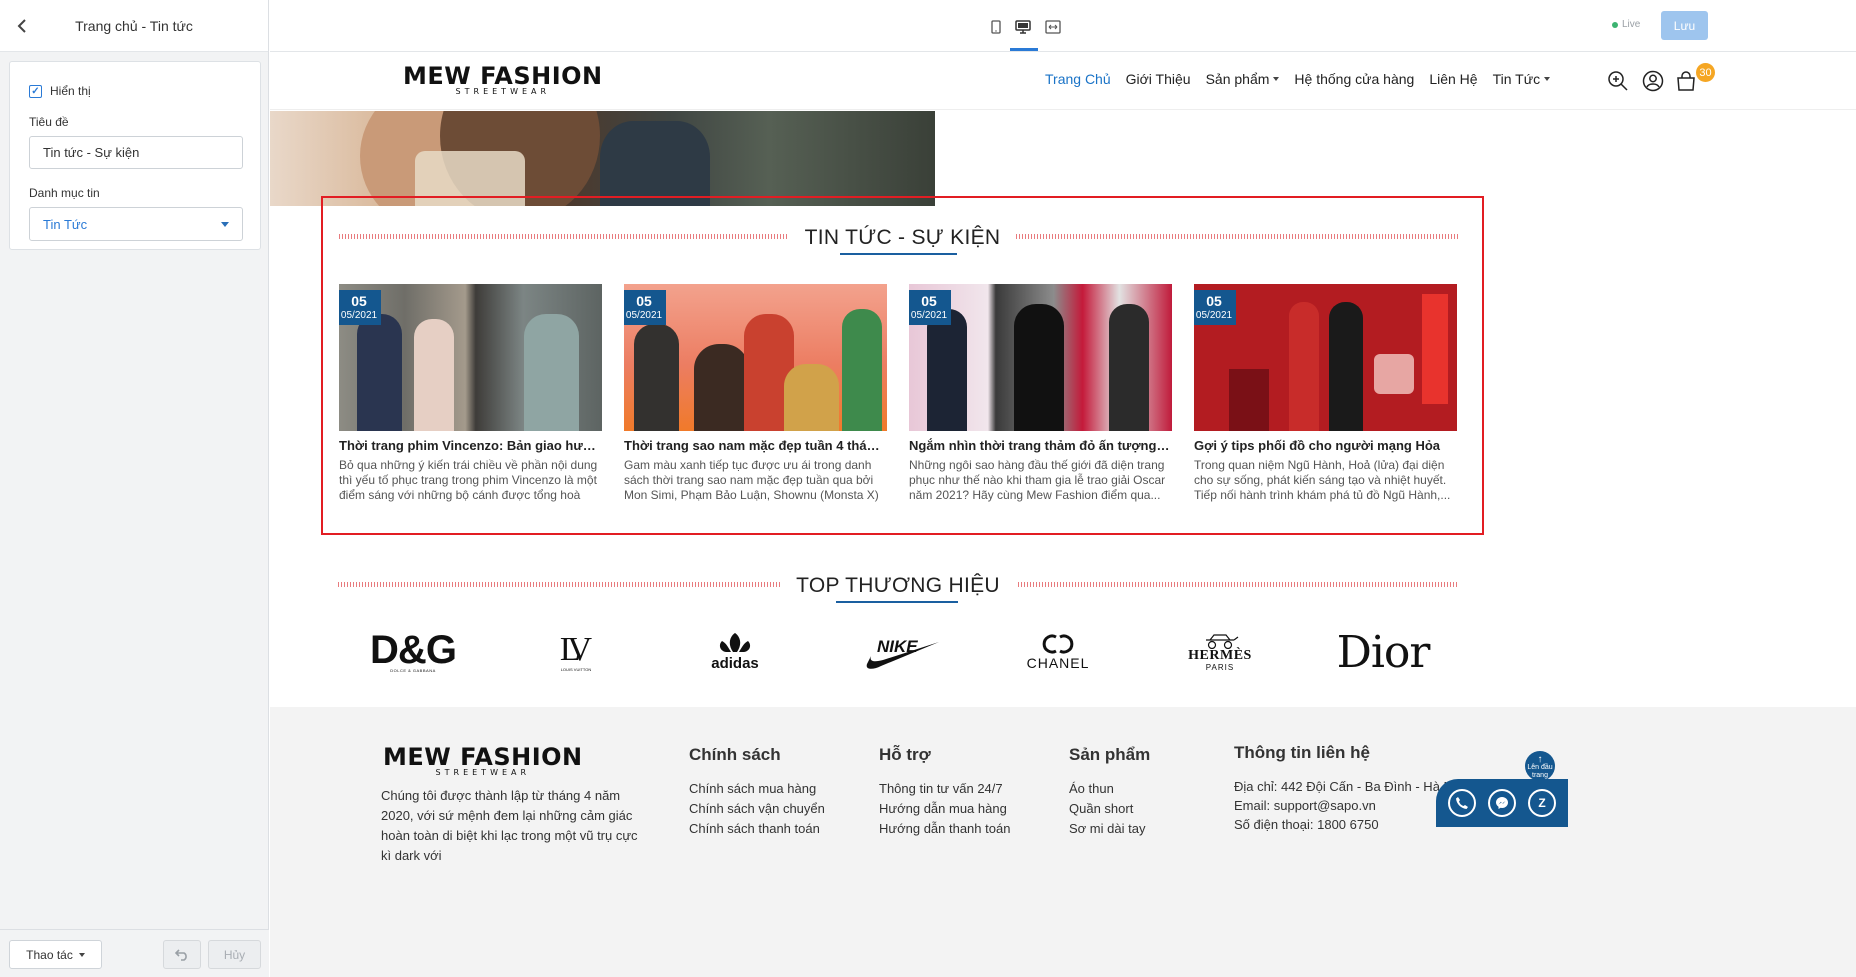  What do you see at coordinates (1462, 803) in the screenshot?
I see `phone-icon` at bounding box center [1462, 803].